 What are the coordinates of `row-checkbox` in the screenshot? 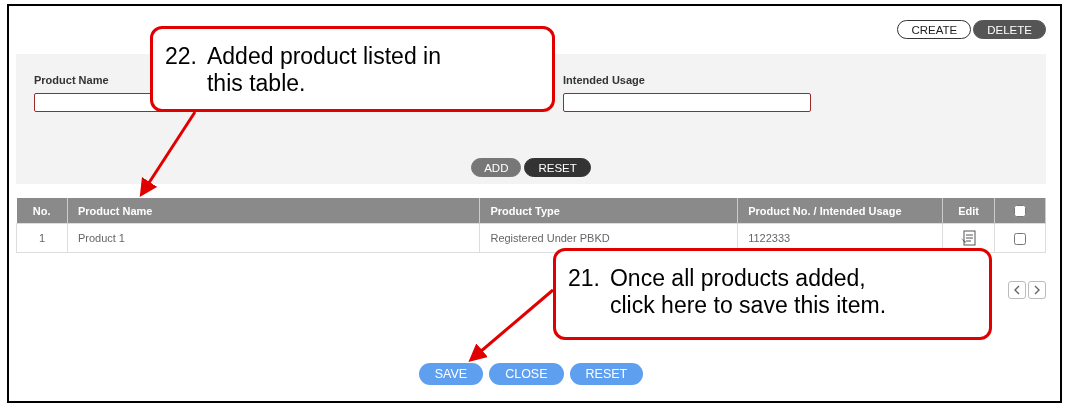 It's located at (1020, 238).